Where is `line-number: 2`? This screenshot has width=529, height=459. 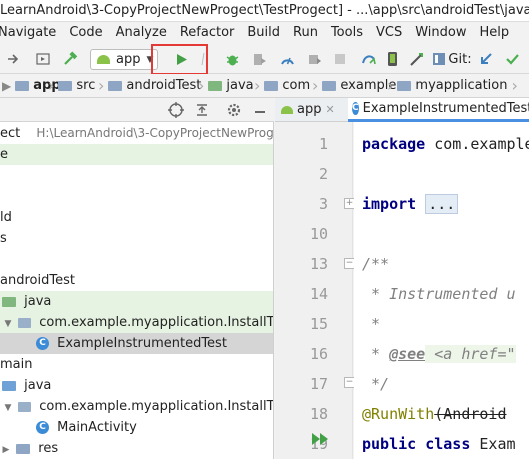
line-number: 2 is located at coordinates (323, 174).